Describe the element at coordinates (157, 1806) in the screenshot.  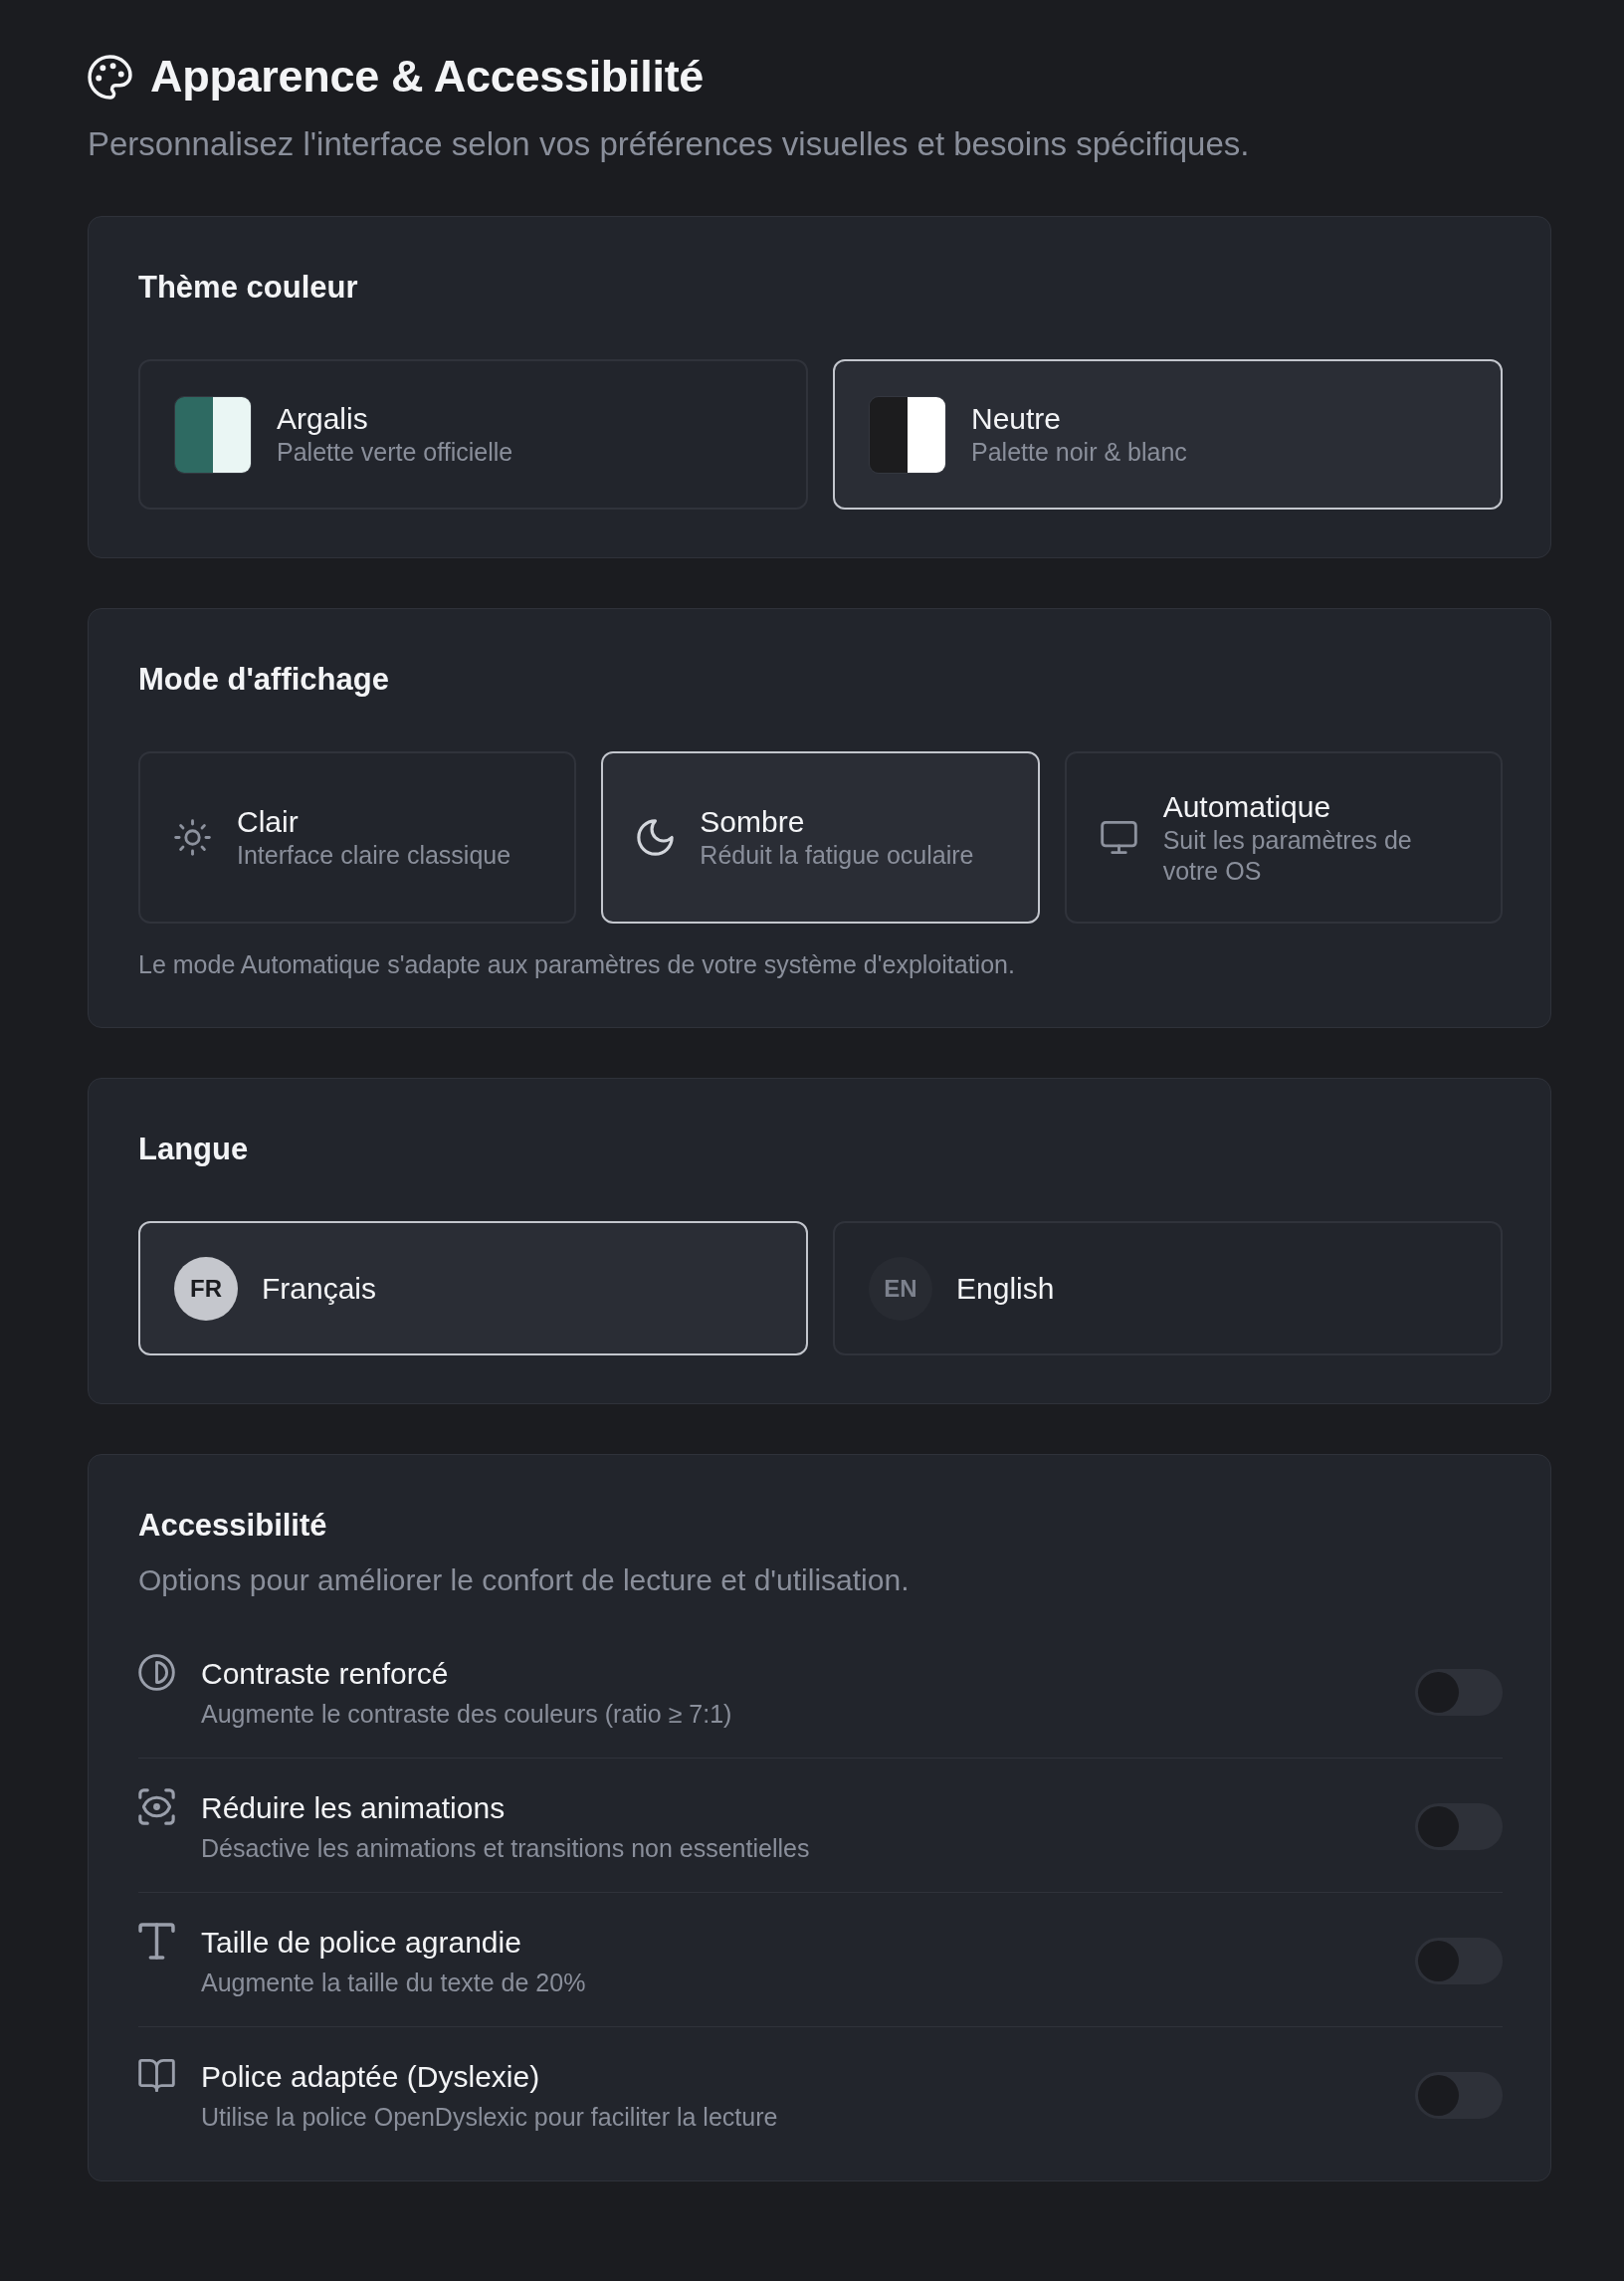
I see `eye-scan-icon` at that location.